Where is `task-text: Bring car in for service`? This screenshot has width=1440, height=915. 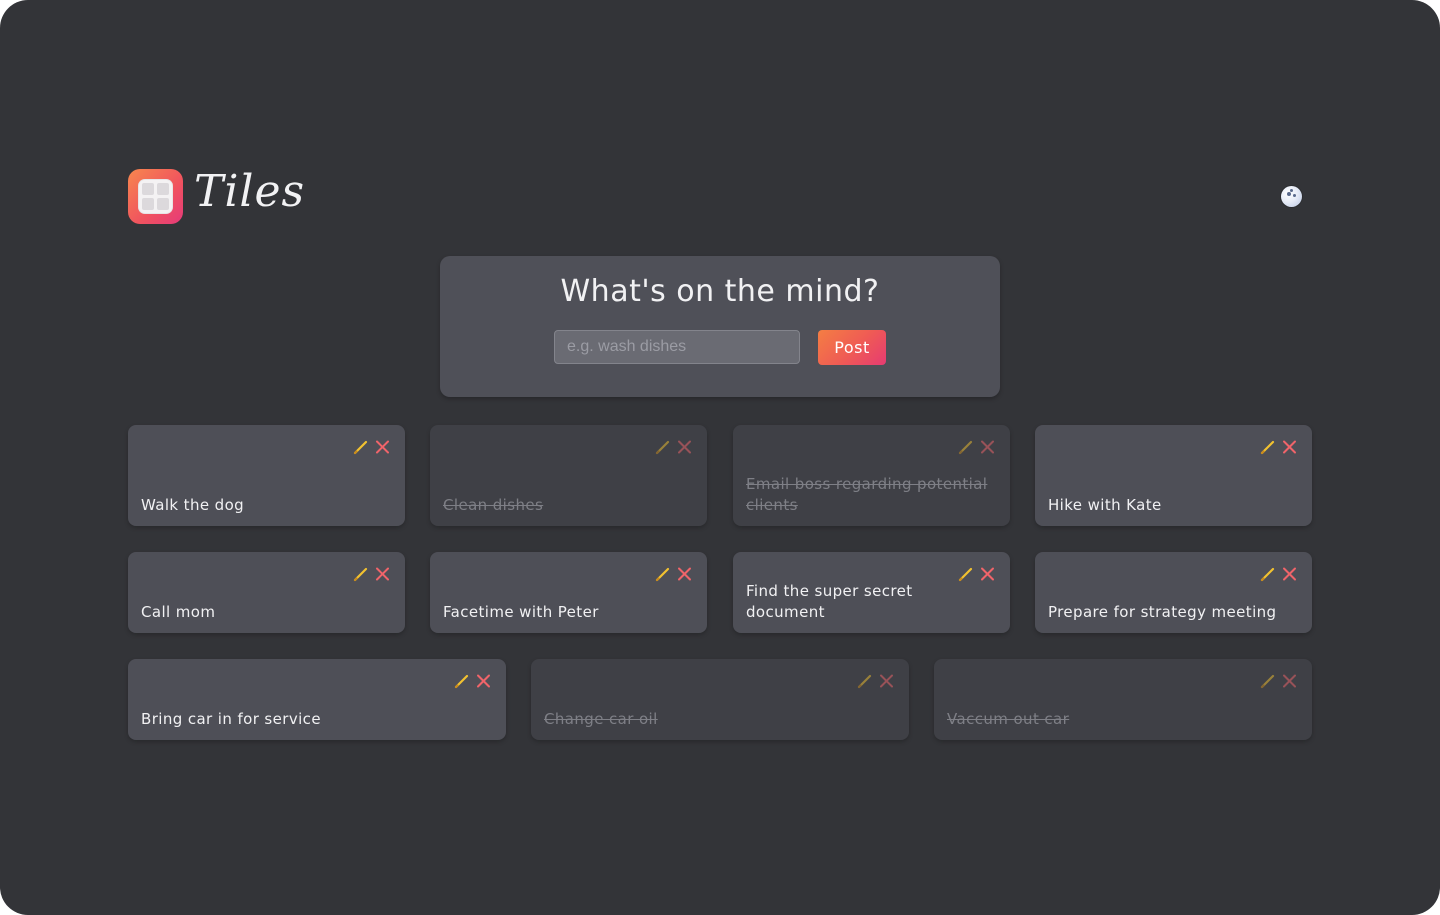 task-text: Bring car in for service is located at coordinates (231, 719).